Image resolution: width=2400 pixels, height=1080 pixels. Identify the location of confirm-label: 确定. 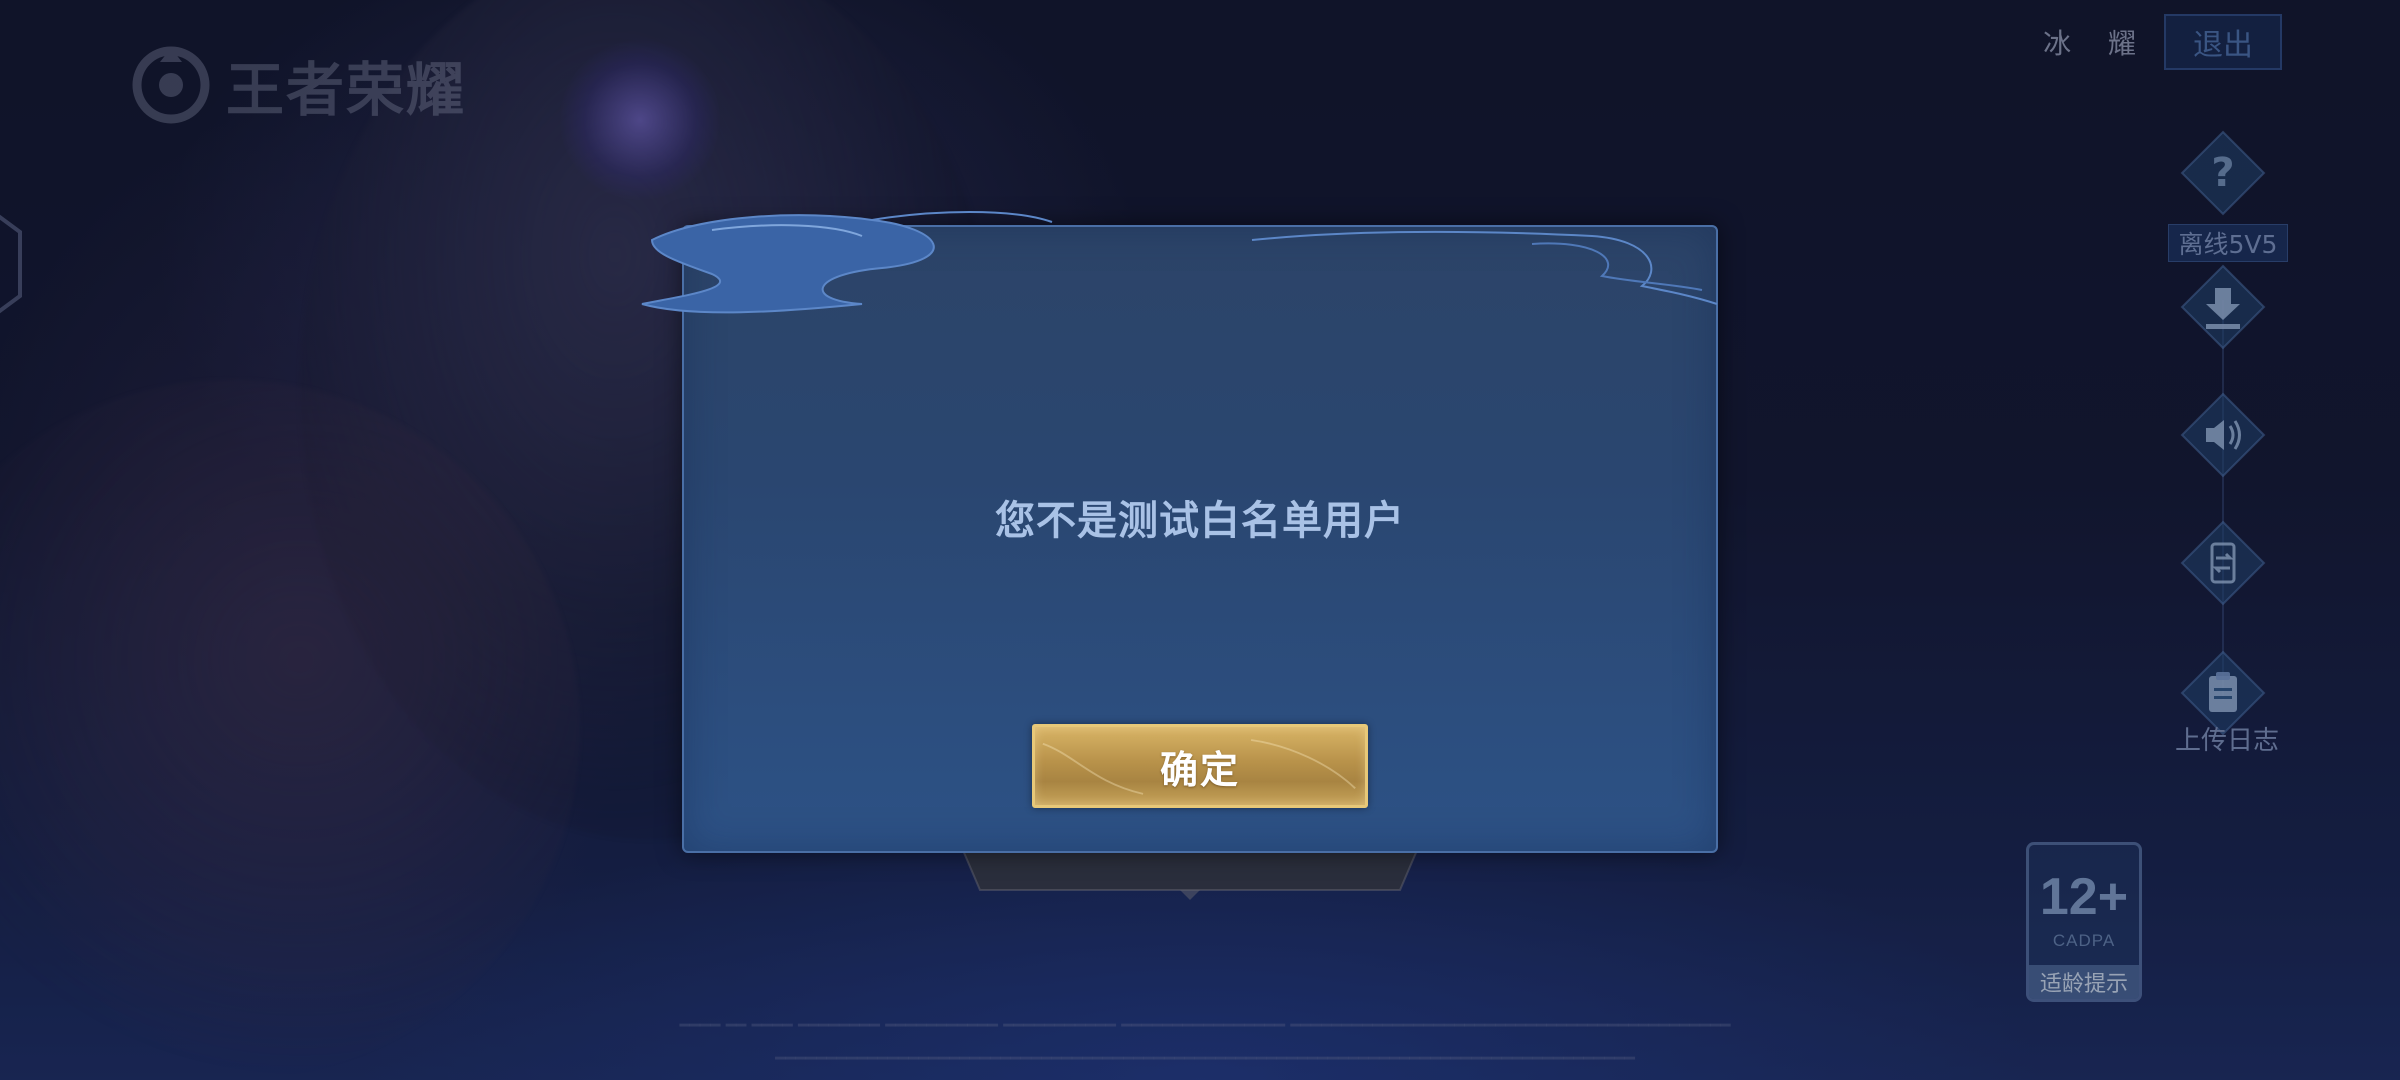
(1199, 769).